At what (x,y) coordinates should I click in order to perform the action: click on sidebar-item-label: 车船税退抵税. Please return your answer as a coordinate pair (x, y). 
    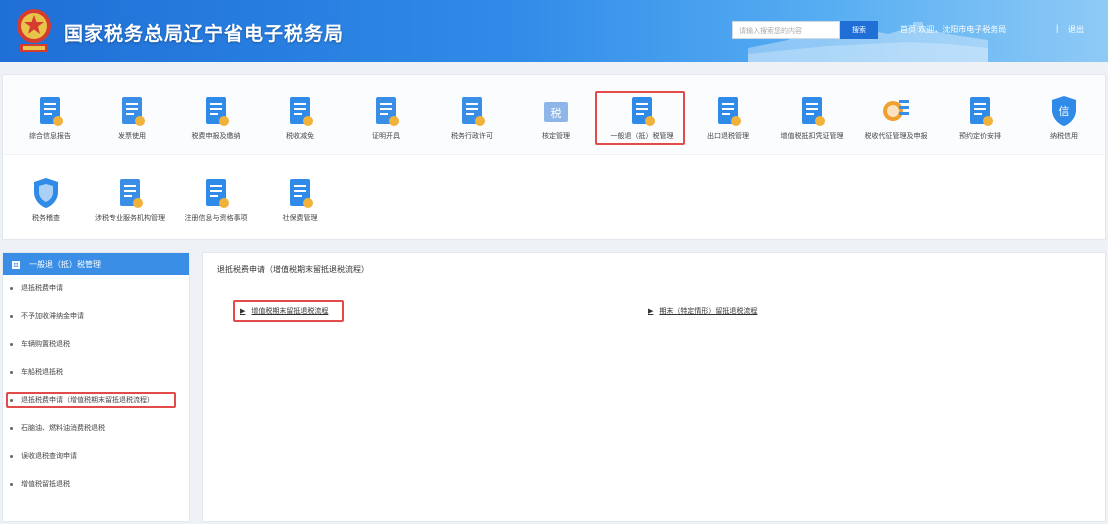
    Looking at the image, I should click on (42, 372).